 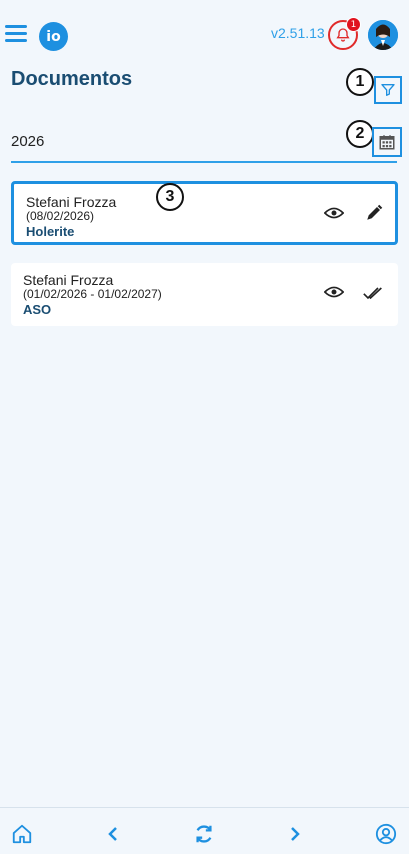 I want to click on version-label: v2.51.13, so click(x=298, y=33).